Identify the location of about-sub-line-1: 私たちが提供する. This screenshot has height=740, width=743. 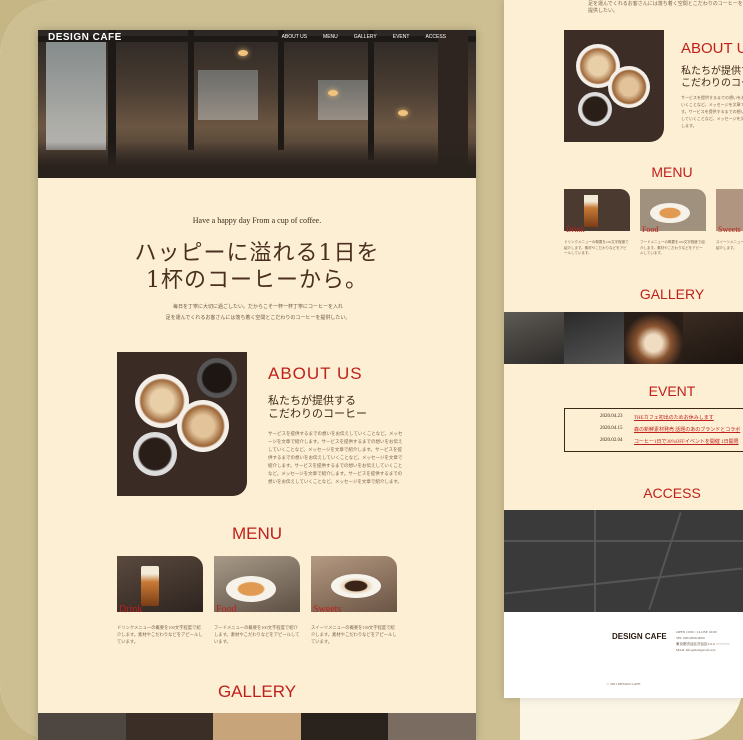
(312, 400).